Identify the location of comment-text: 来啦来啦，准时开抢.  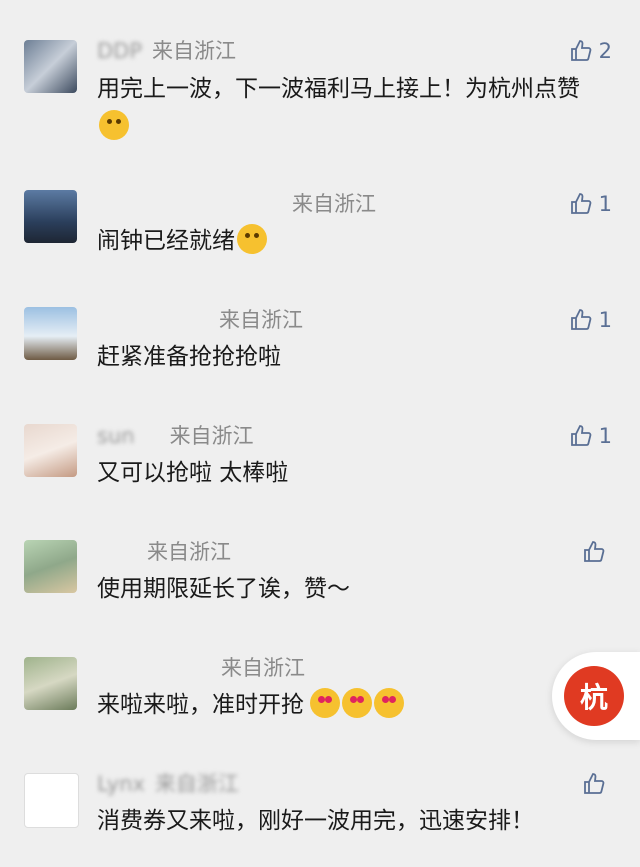
(348, 705).